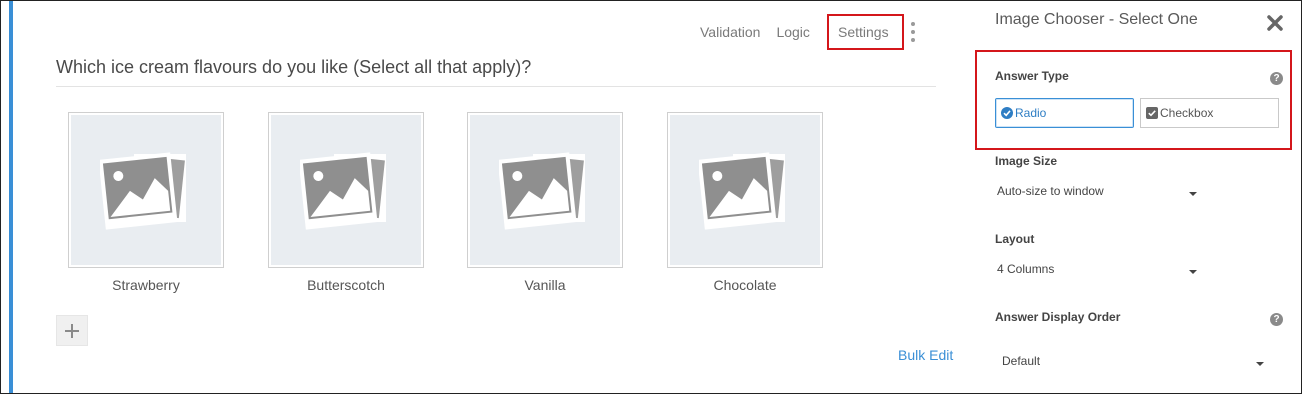 Image resolution: width=1302 pixels, height=394 pixels. What do you see at coordinates (1064, 113) in the screenshot?
I see `answer-type-radio-button: Radio` at bounding box center [1064, 113].